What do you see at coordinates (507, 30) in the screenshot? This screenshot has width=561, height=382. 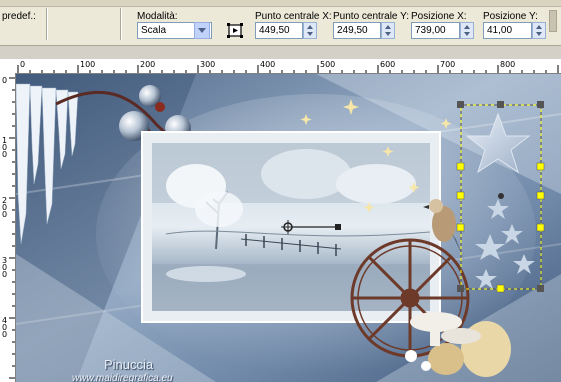 I see `pos-y-input: 41,00` at bounding box center [507, 30].